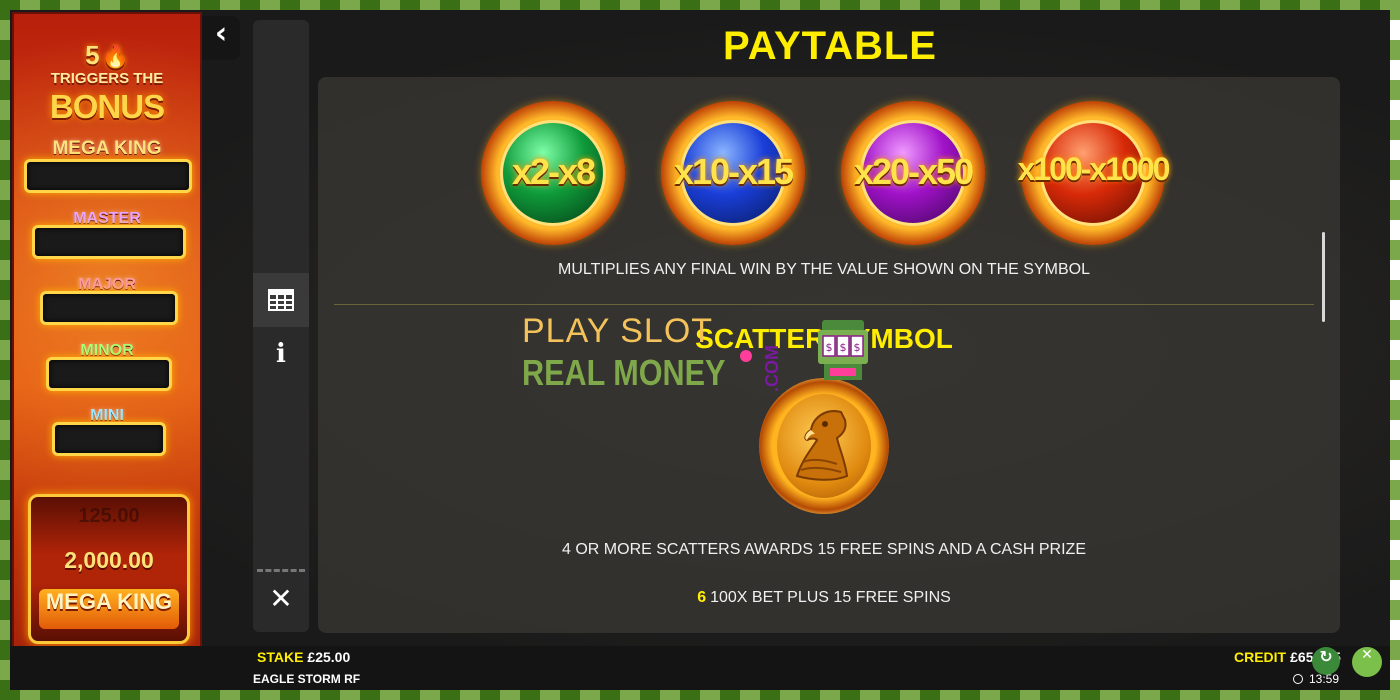  I want to click on flame-icon: 🔥, so click(115, 56).